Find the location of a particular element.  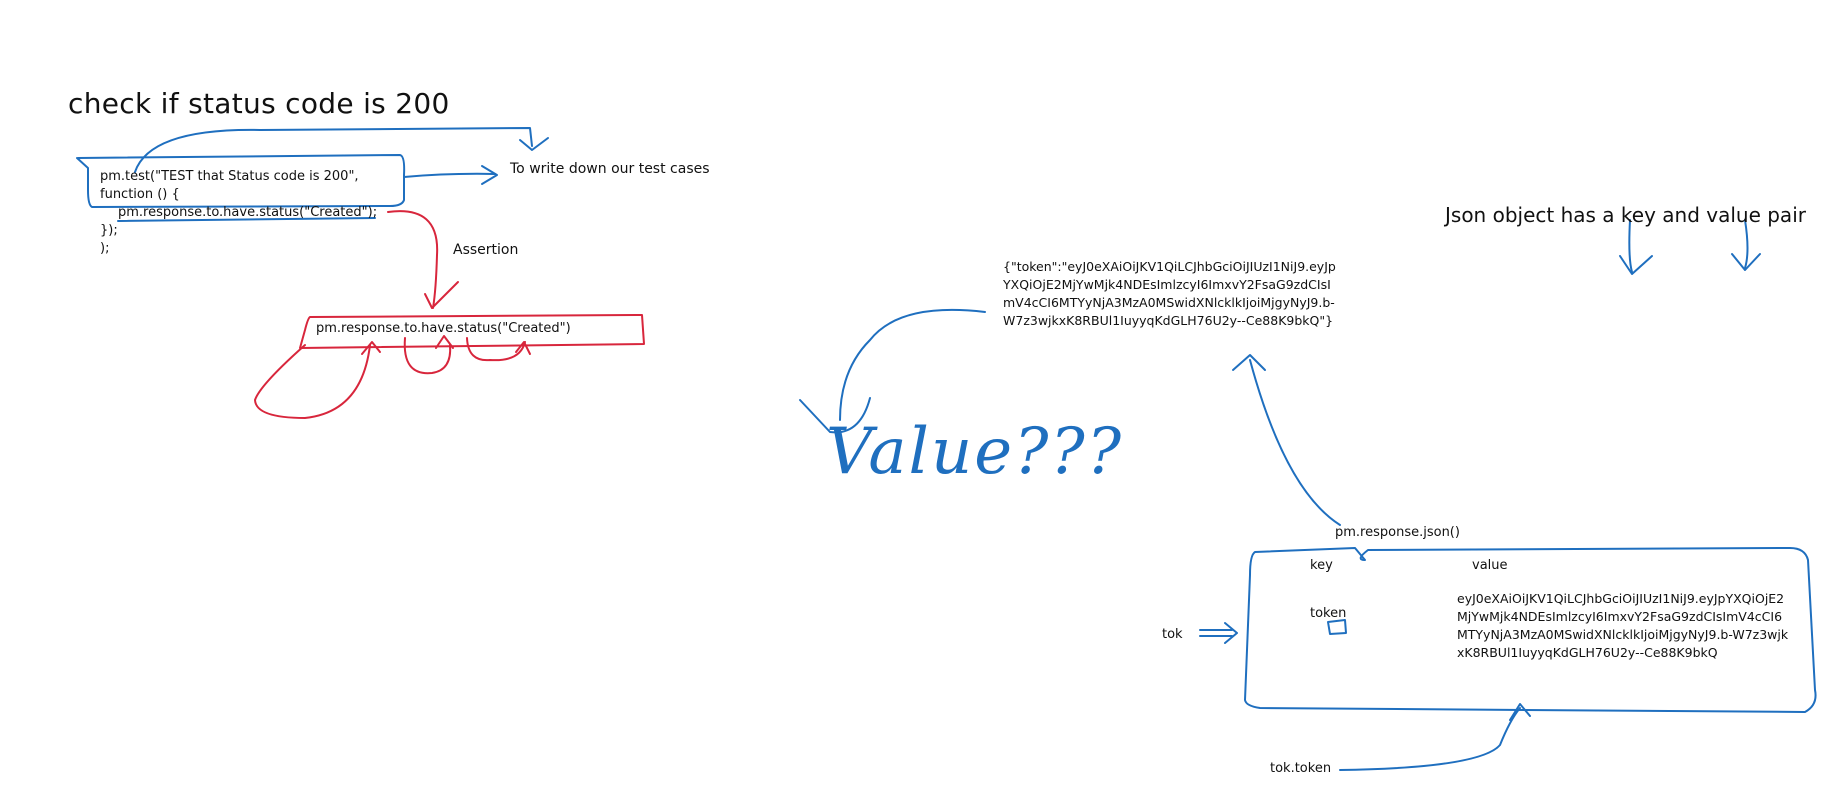

code-line-2: function () { is located at coordinates (140, 194).